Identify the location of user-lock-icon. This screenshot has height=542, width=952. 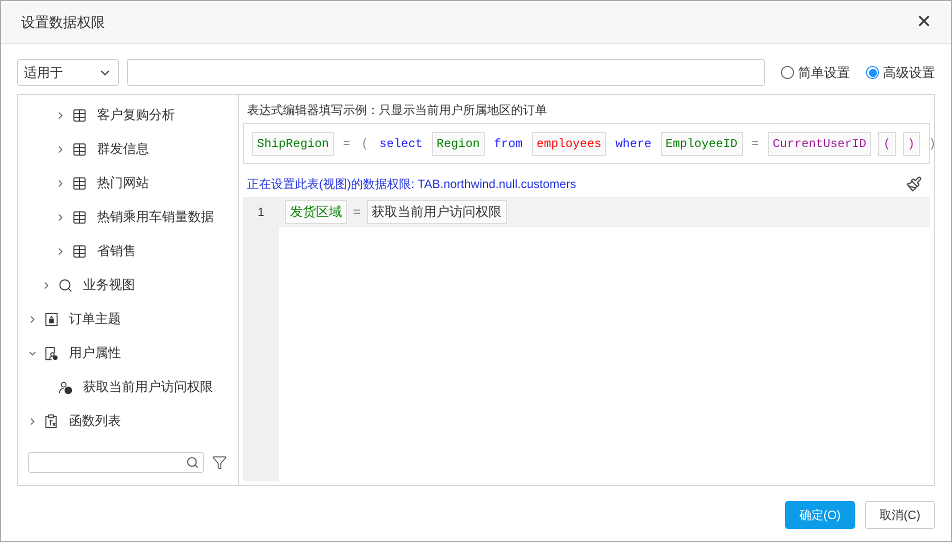
(65, 387).